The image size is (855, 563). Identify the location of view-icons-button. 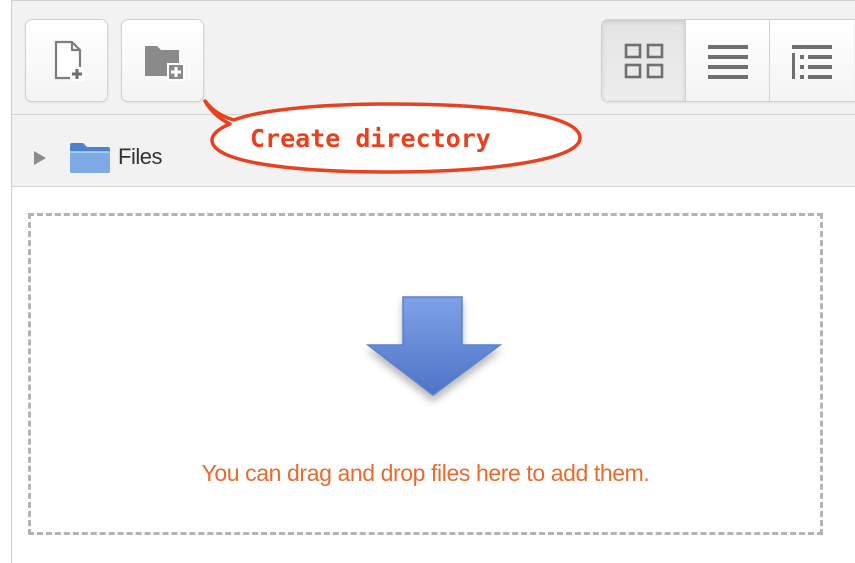
(644, 60).